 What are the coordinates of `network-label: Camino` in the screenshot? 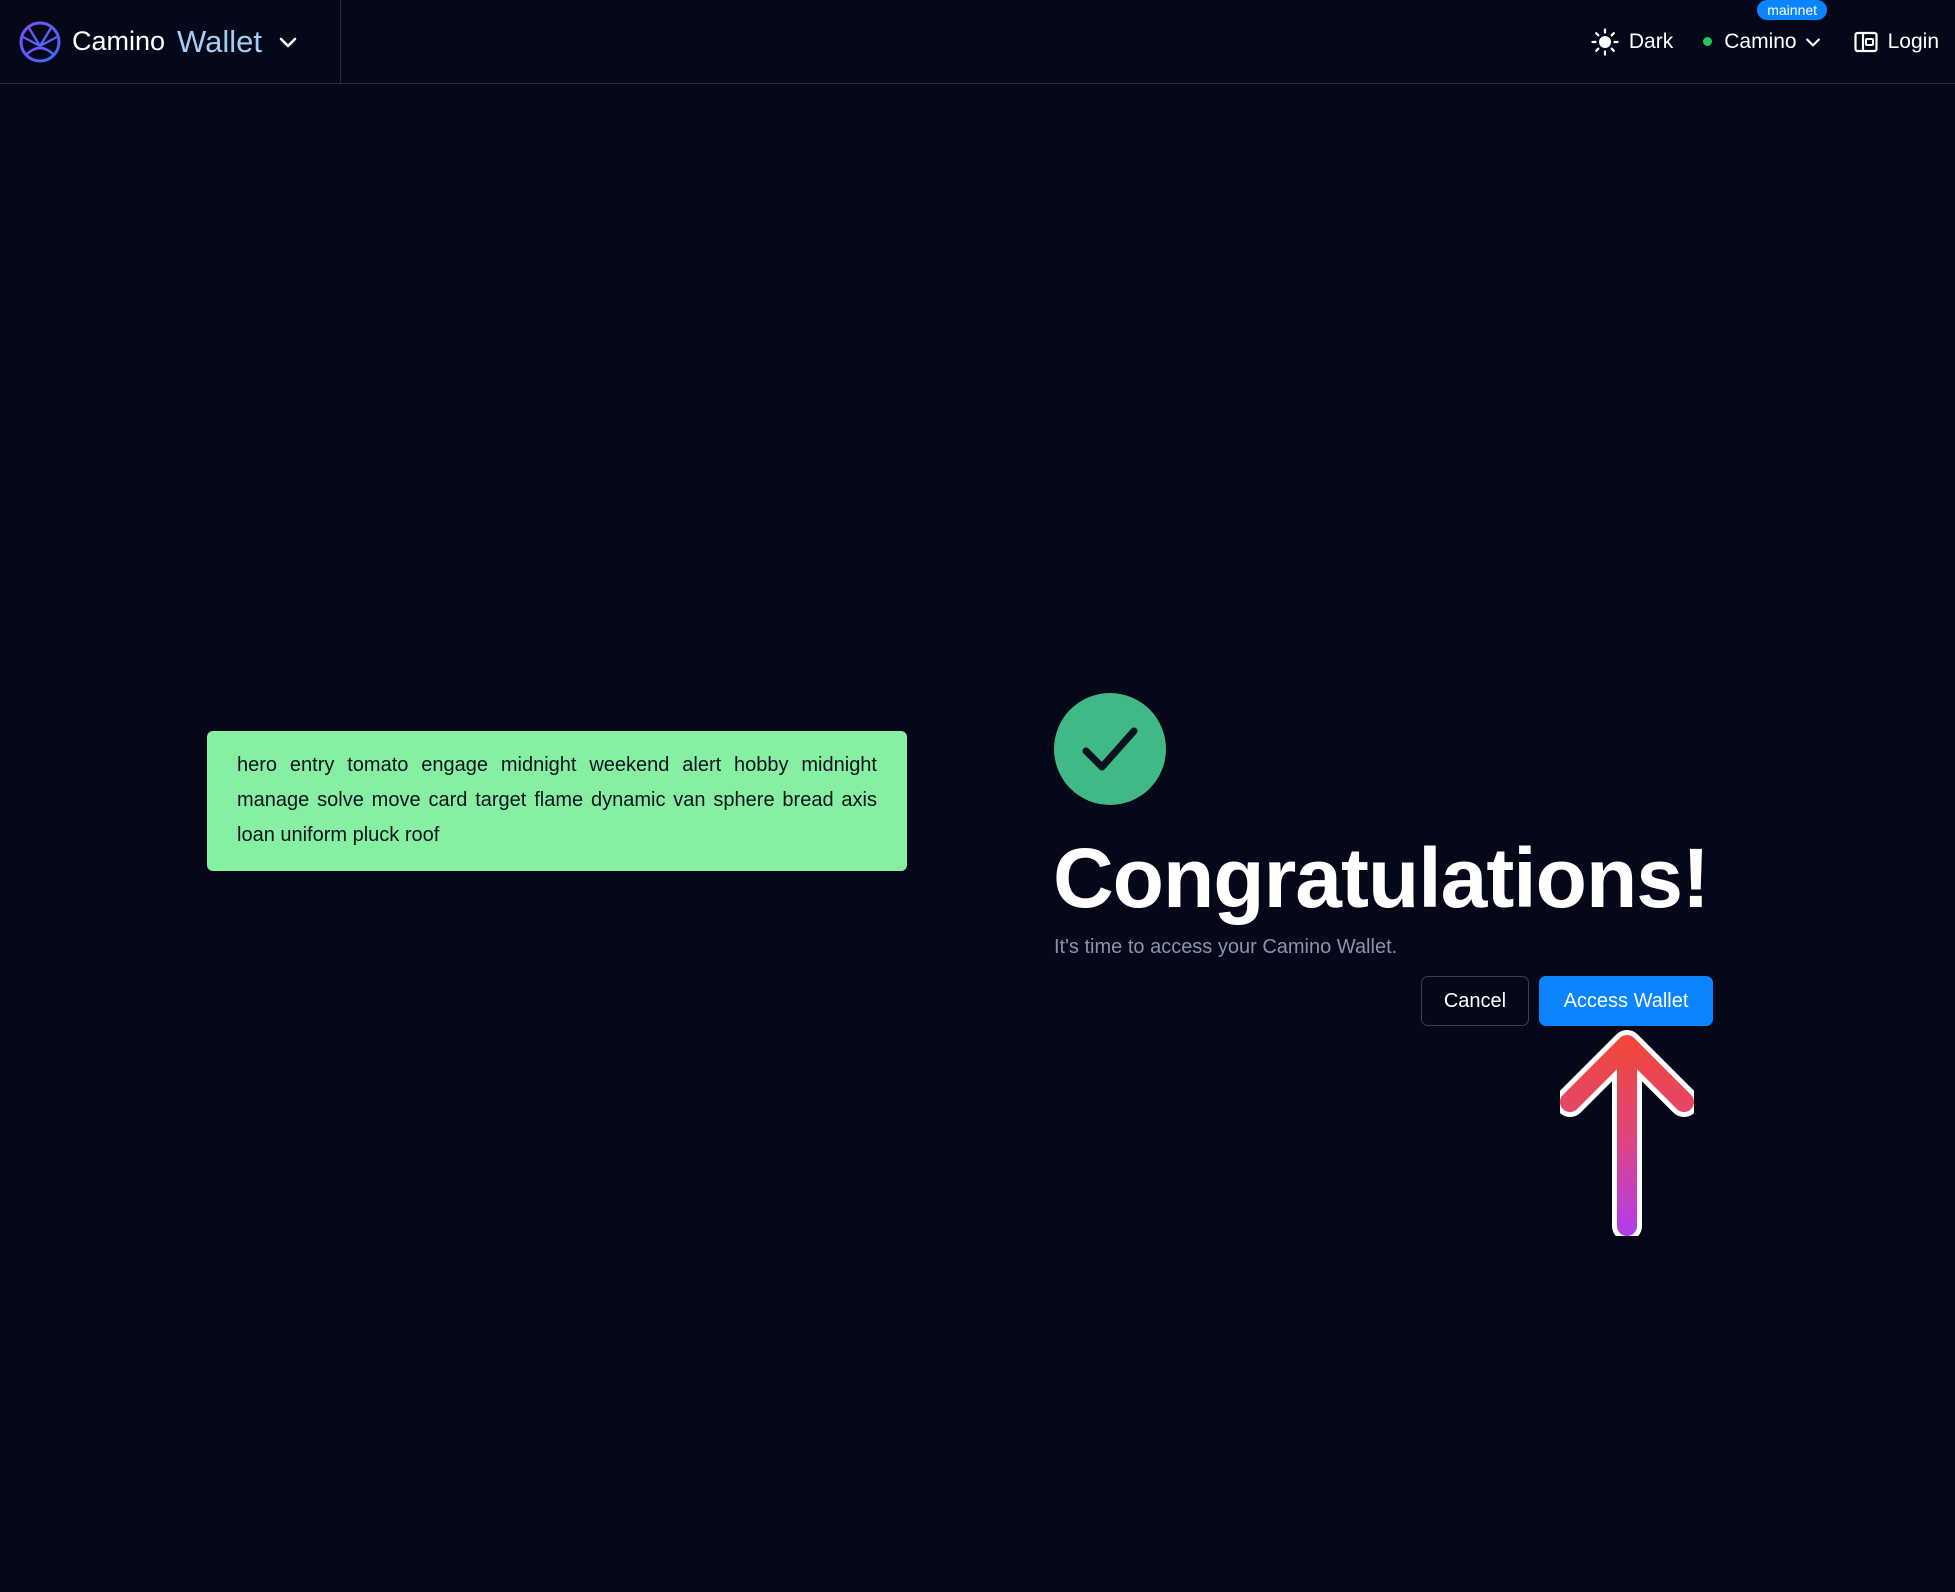 It's located at (1760, 41).